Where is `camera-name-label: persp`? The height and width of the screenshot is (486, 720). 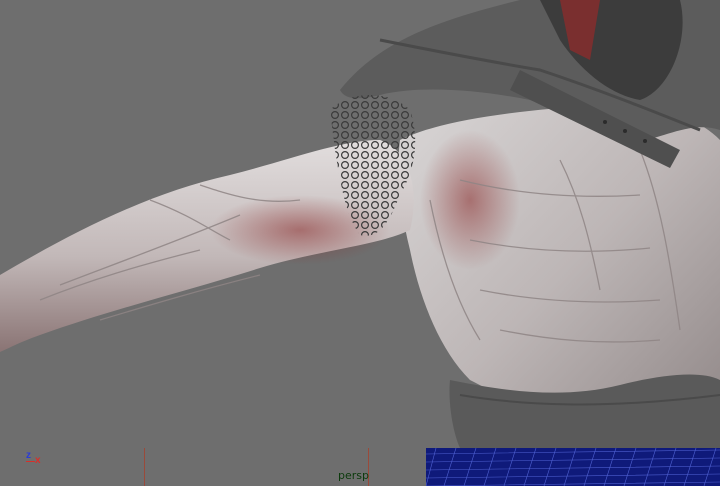
camera-name-label: persp is located at coordinates (353, 475).